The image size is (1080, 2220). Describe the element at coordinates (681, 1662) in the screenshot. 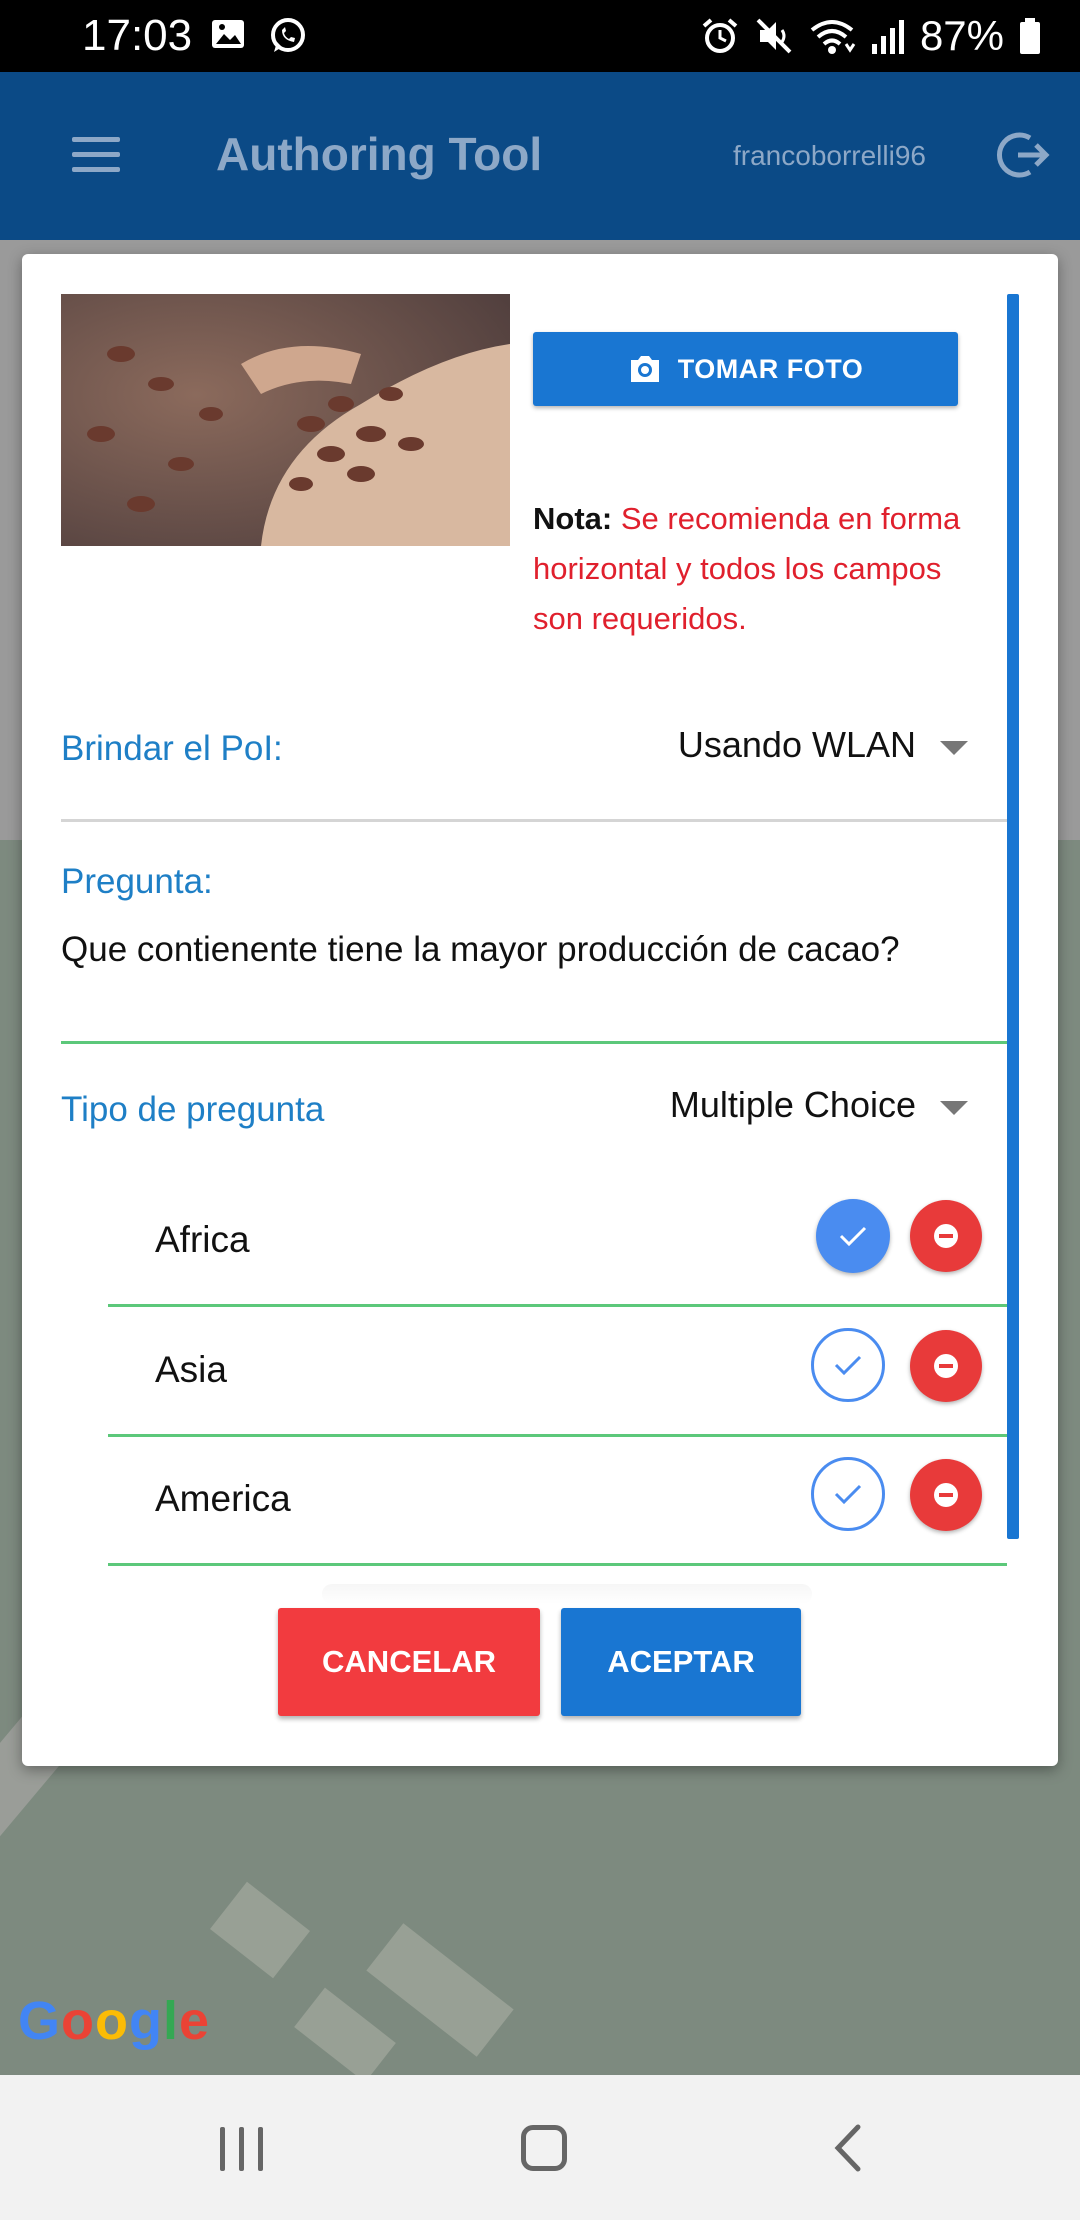

I see `accept-button: ACEPTAR` at that location.